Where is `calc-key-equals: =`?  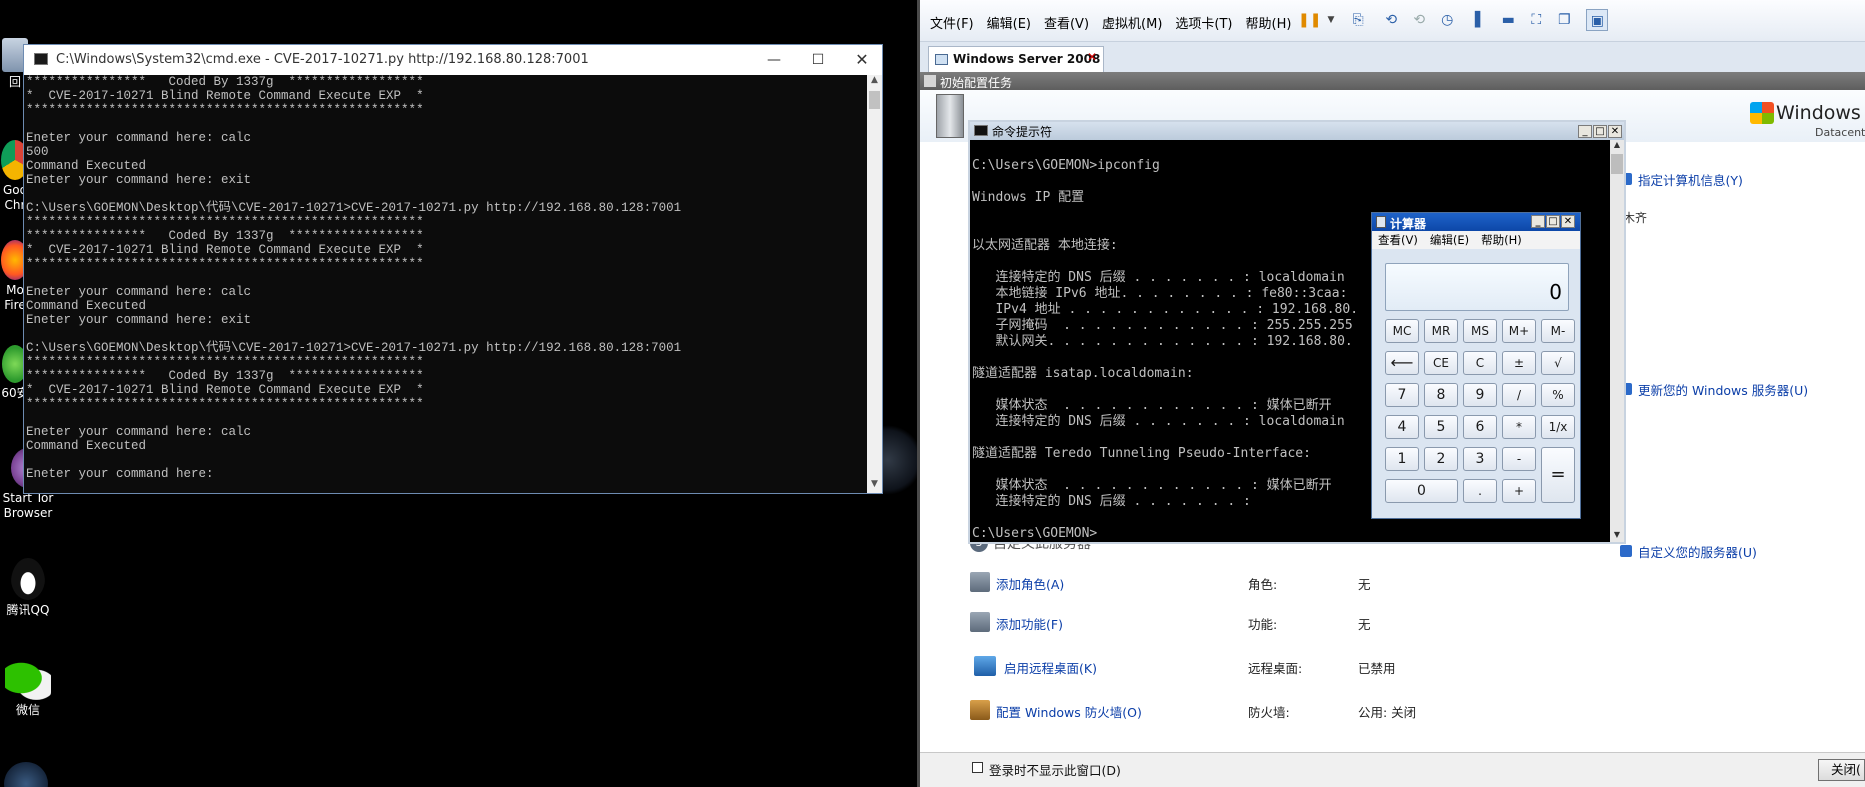 calc-key-equals: = is located at coordinates (1558, 475).